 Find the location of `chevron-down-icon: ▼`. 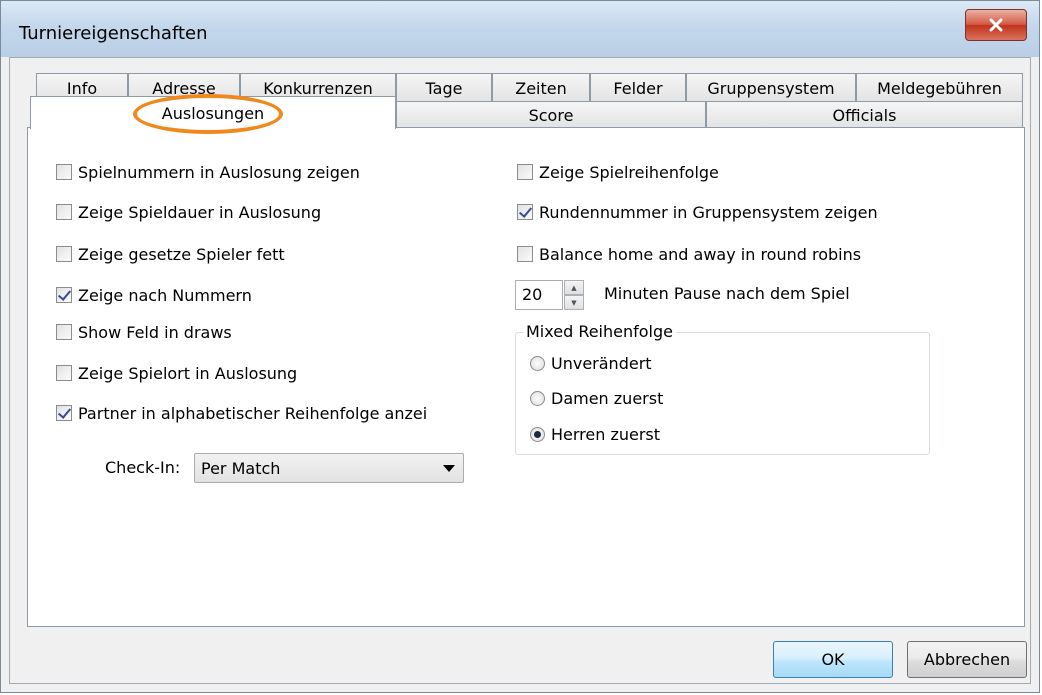

chevron-down-icon: ▼ is located at coordinates (574, 302).